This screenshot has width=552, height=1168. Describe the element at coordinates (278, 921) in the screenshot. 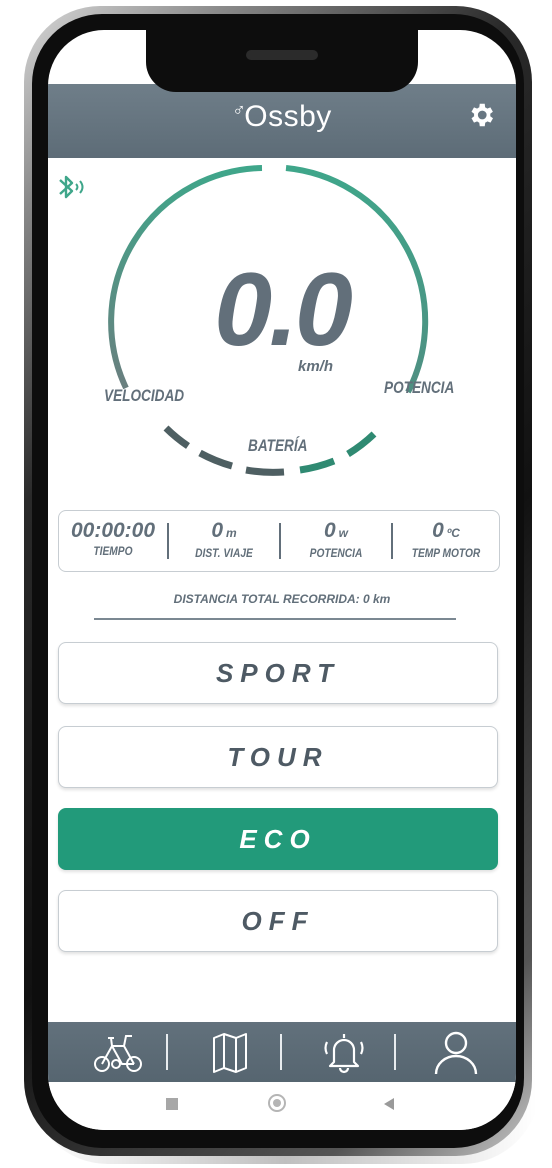

I see `mode-off-button: OFF` at that location.